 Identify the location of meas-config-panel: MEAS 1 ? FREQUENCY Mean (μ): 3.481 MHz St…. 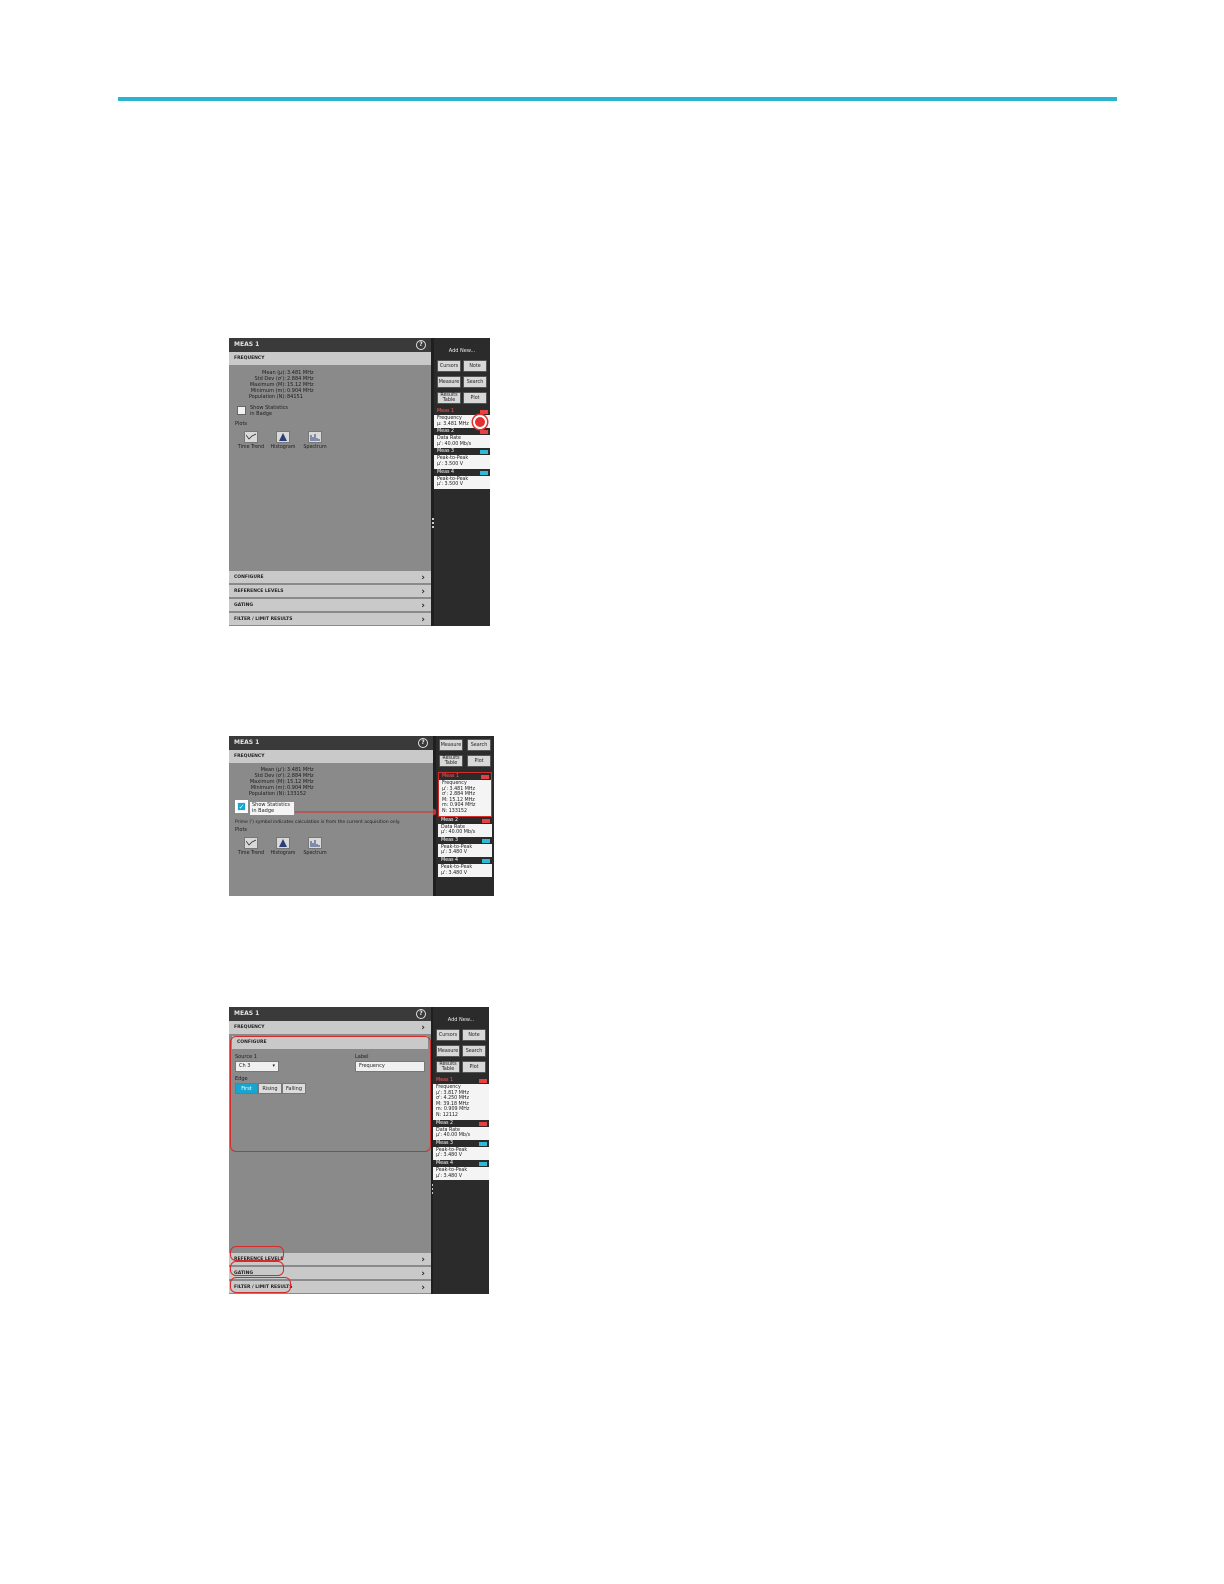
(330, 482).